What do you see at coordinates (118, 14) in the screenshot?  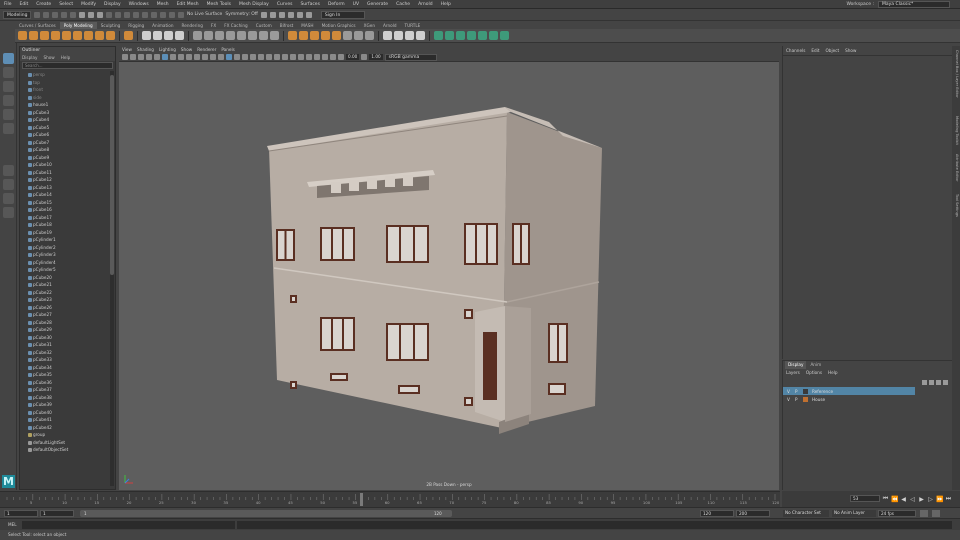 I see `select-by-joint-icon` at bounding box center [118, 14].